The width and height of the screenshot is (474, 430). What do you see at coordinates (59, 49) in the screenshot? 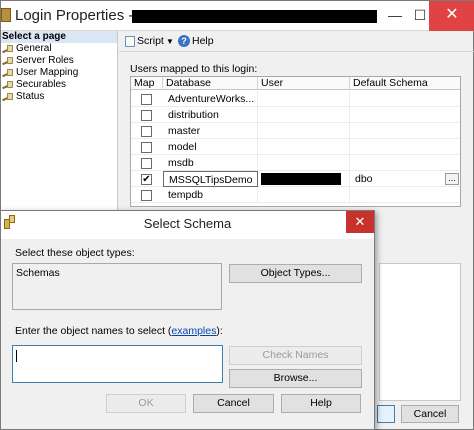
I see `page-item-general: General` at bounding box center [59, 49].